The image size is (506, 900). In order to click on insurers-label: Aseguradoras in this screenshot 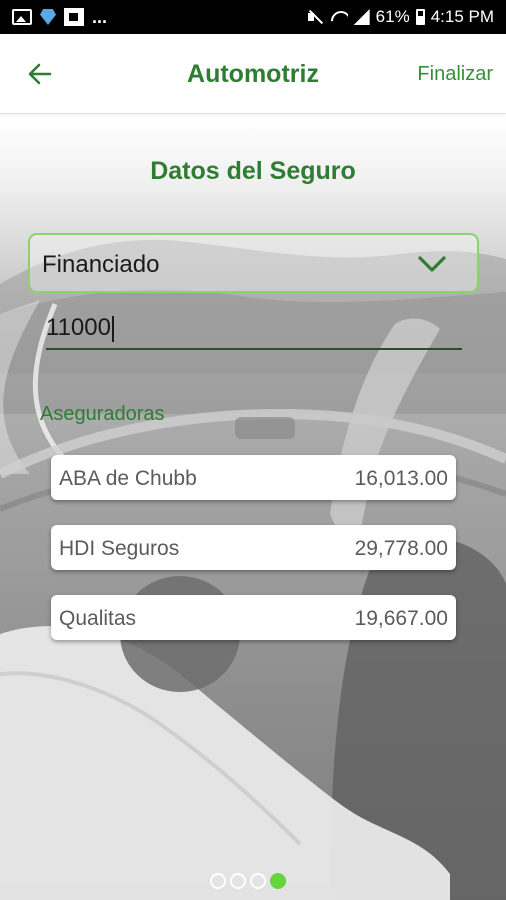, I will do `click(102, 414)`.